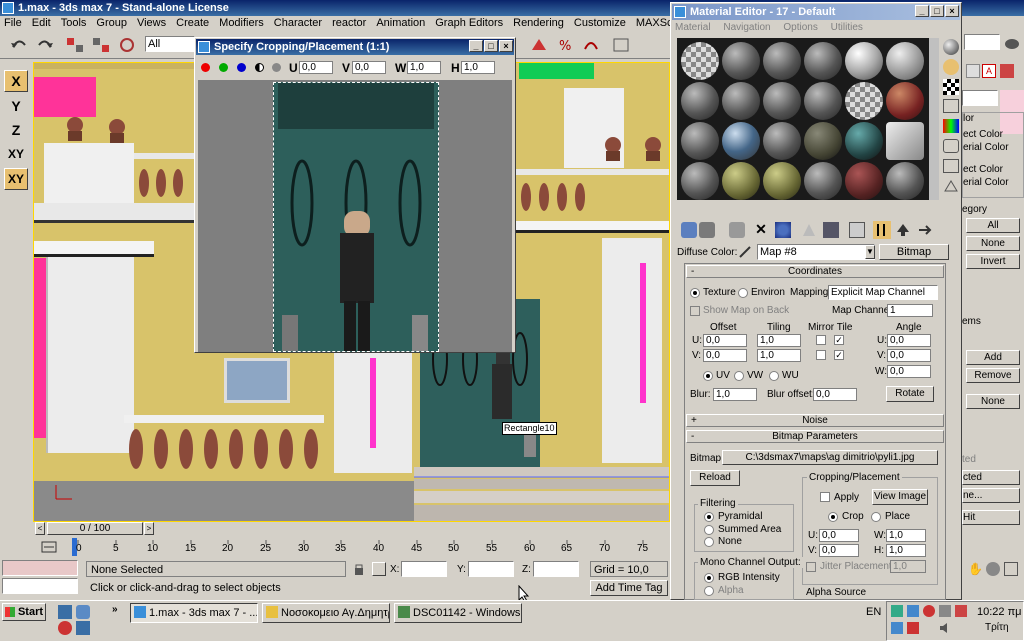 Image resolution: width=1024 pixels, height=641 pixels. What do you see at coordinates (937, 11) in the screenshot?
I see `material-editor-maximize-button: □` at bounding box center [937, 11].